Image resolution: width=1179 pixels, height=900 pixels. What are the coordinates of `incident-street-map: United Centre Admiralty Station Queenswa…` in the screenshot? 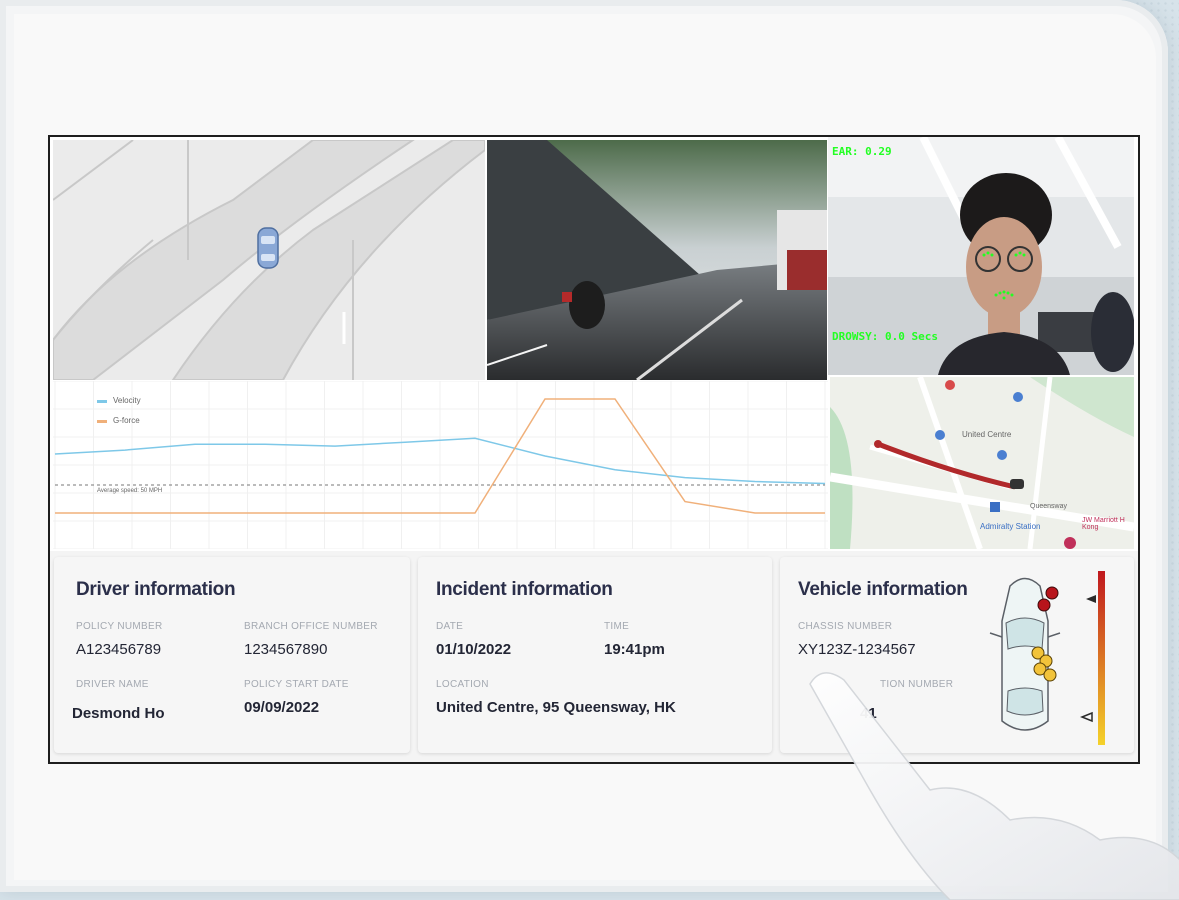 It's located at (982, 463).